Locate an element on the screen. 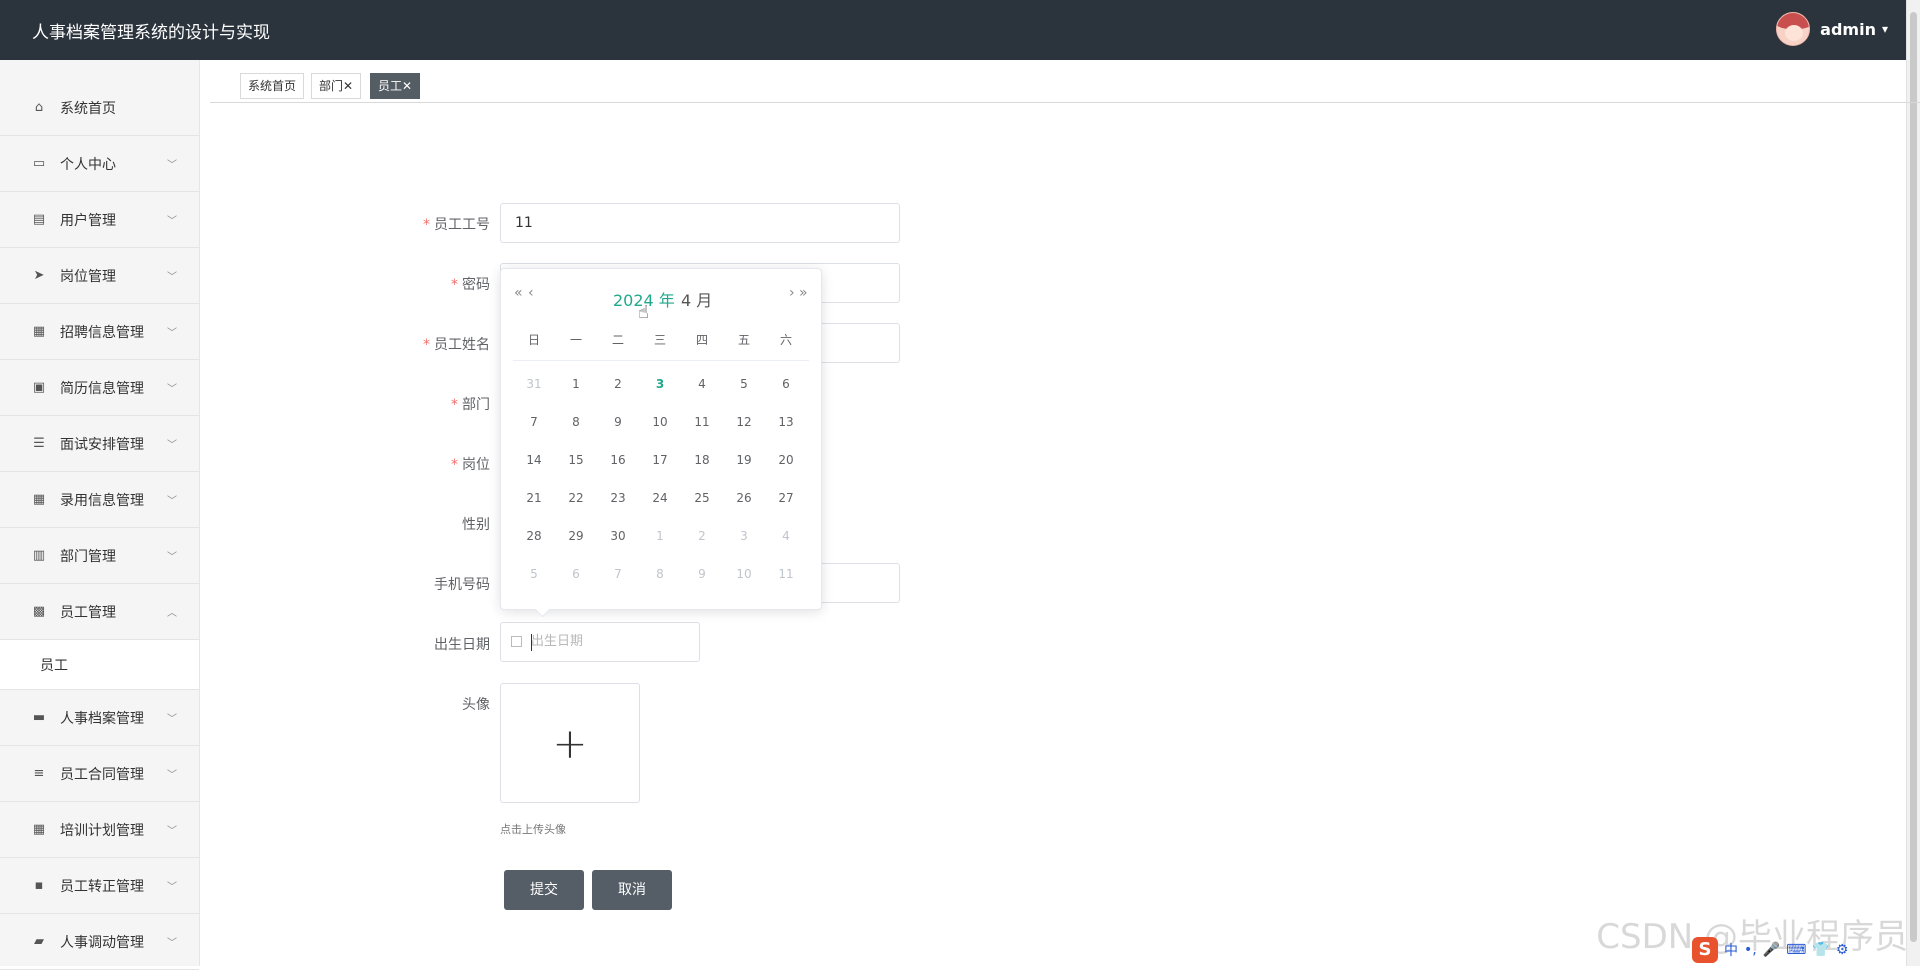 The height and width of the screenshot is (970, 1920). sidebar-item-5-items: ▣简历信息管理﹀ is located at coordinates (99, 388).